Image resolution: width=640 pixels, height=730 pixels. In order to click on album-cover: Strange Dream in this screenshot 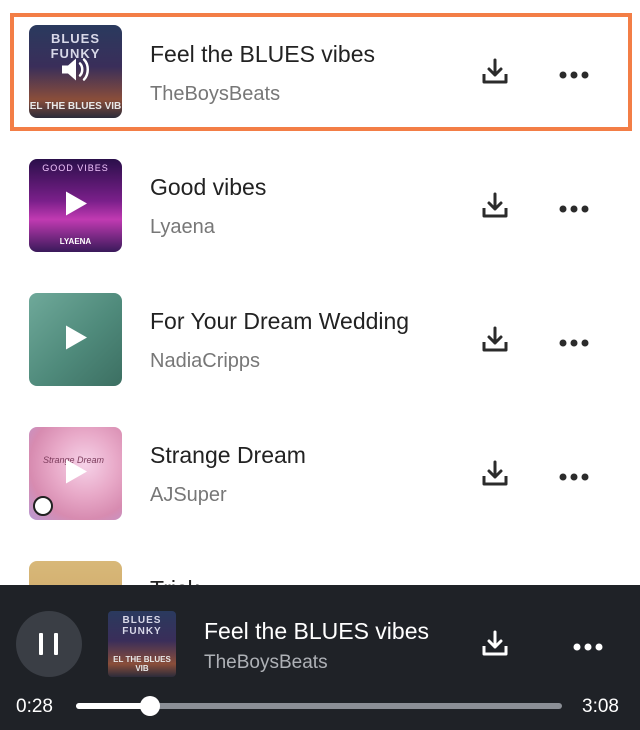, I will do `click(75, 473)`.